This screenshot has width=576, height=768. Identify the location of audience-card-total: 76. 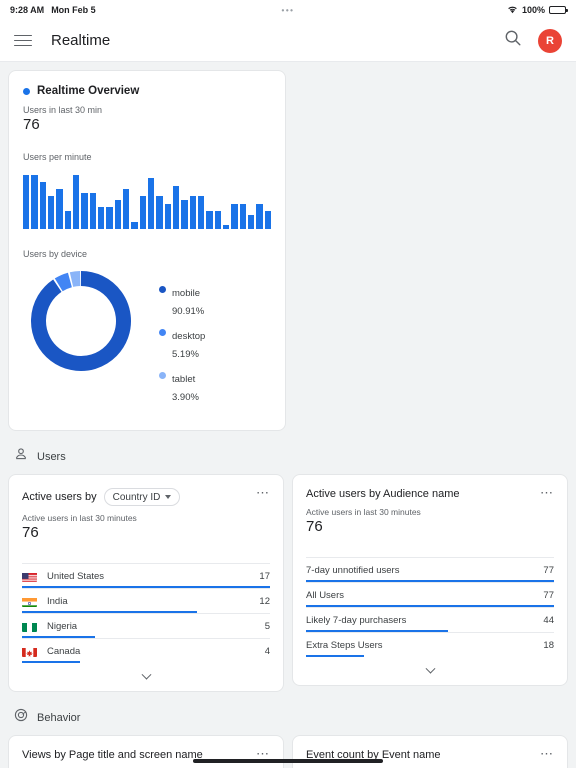
(314, 526).